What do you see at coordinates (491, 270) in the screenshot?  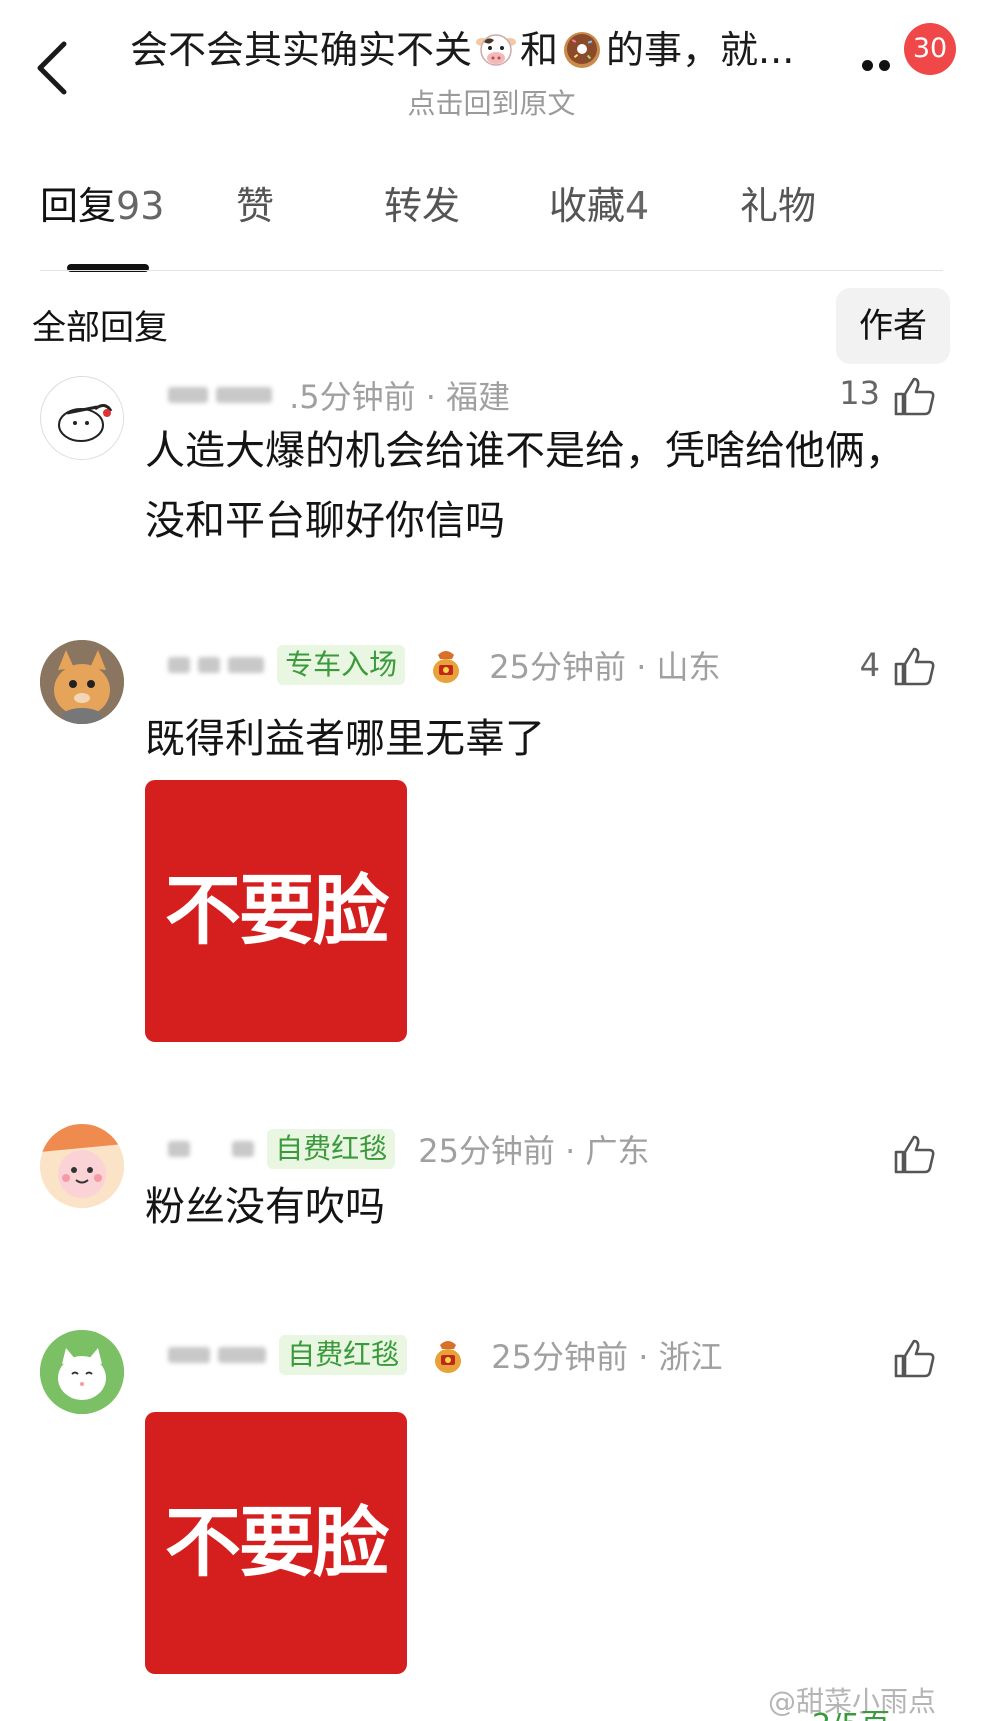 I see `divider` at bounding box center [491, 270].